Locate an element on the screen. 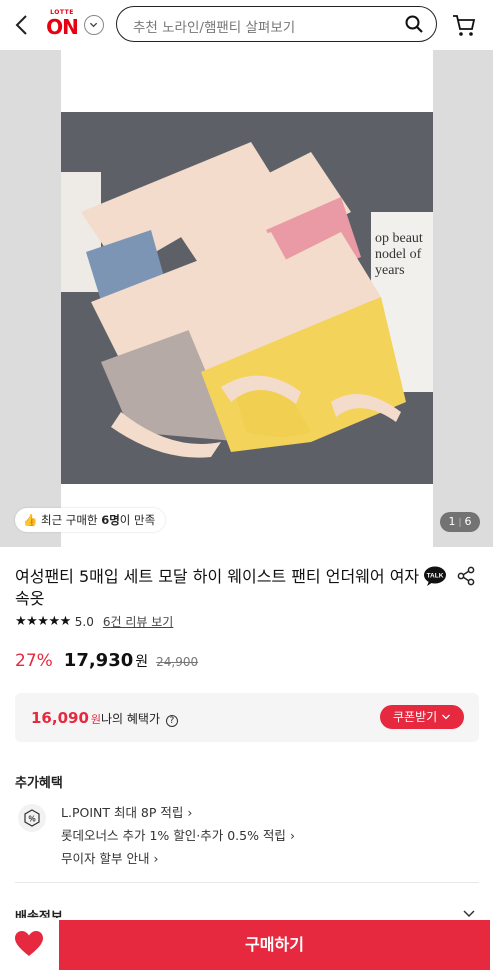 The image size is (493, 972). extra-benefits-title: 추가혜택 is located at coordinates (39, 783).